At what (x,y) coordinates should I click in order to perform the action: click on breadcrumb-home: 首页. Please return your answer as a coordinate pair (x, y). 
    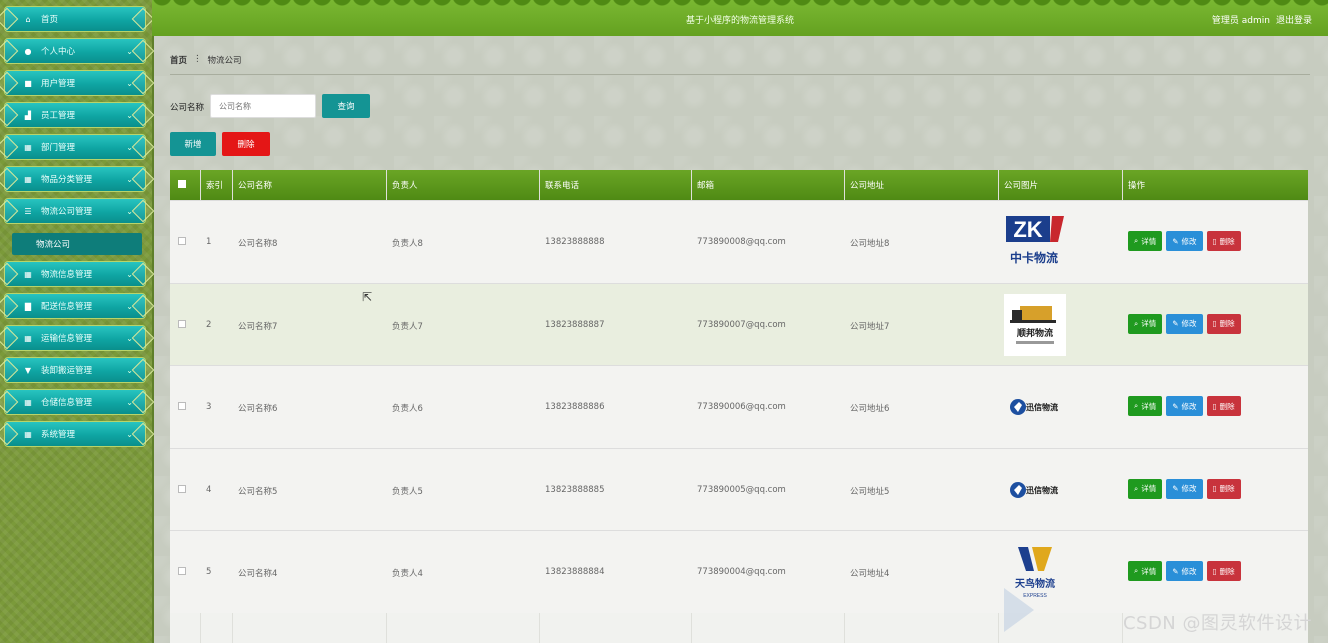
    Looking at the image, I should click on (178, 60).